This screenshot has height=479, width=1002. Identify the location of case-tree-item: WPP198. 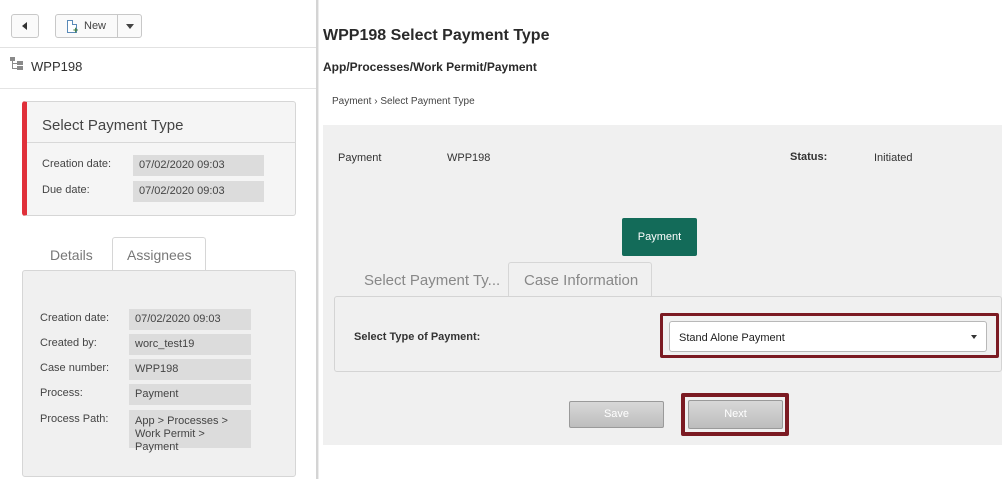
(158, 69).